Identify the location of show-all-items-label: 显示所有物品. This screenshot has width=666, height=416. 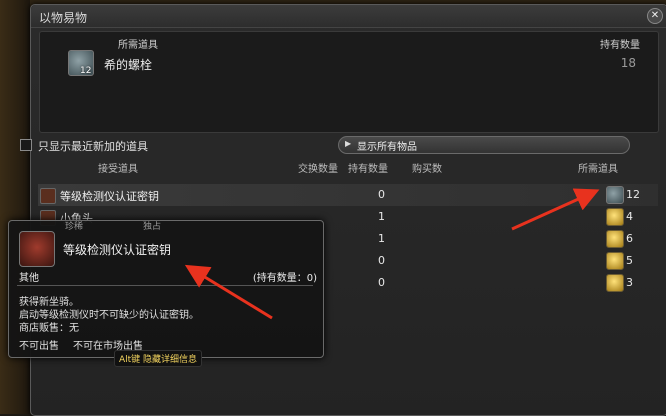
(387, 147).